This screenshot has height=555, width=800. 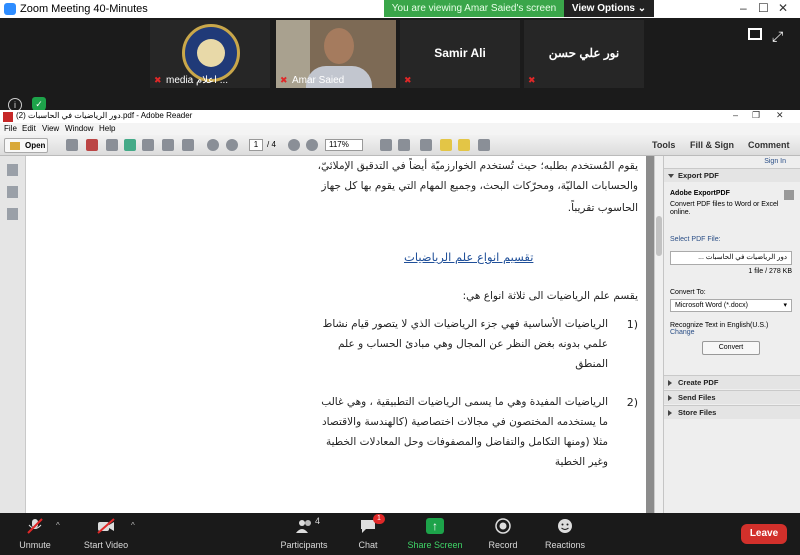 I want to click on vertical-scrollbar, so click(x=658, y=334).